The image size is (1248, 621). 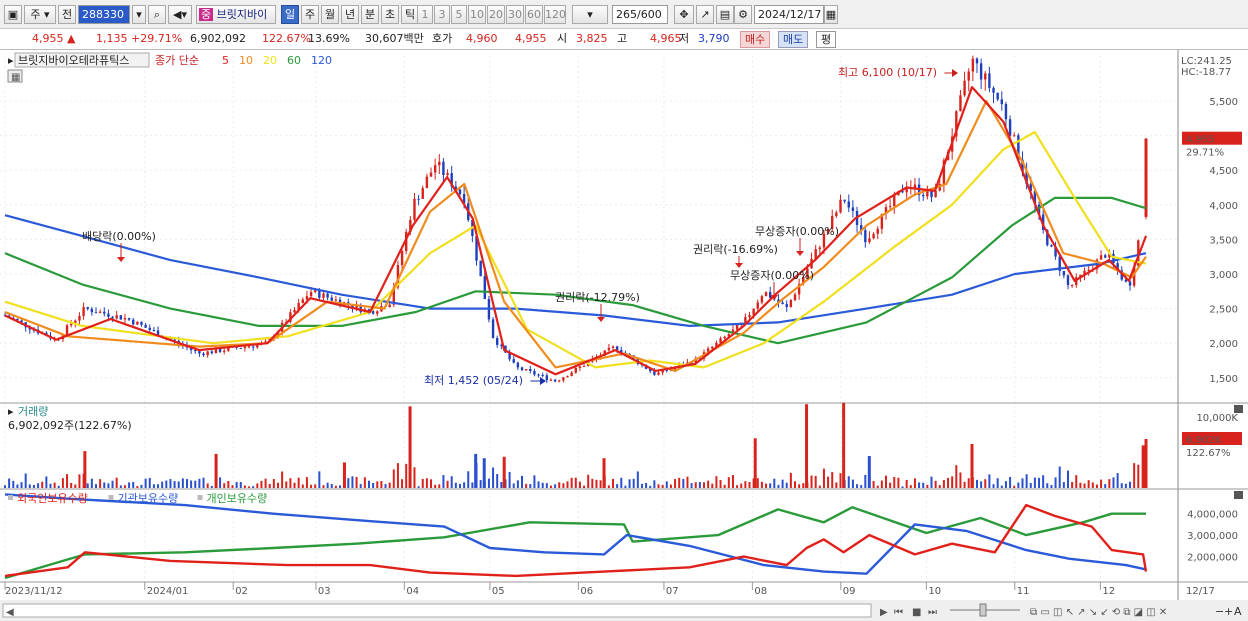 What do you see at coordinates (916, 612) in the screenshot?
I see `stop-icon: ■` at bounding box center [916, 612].